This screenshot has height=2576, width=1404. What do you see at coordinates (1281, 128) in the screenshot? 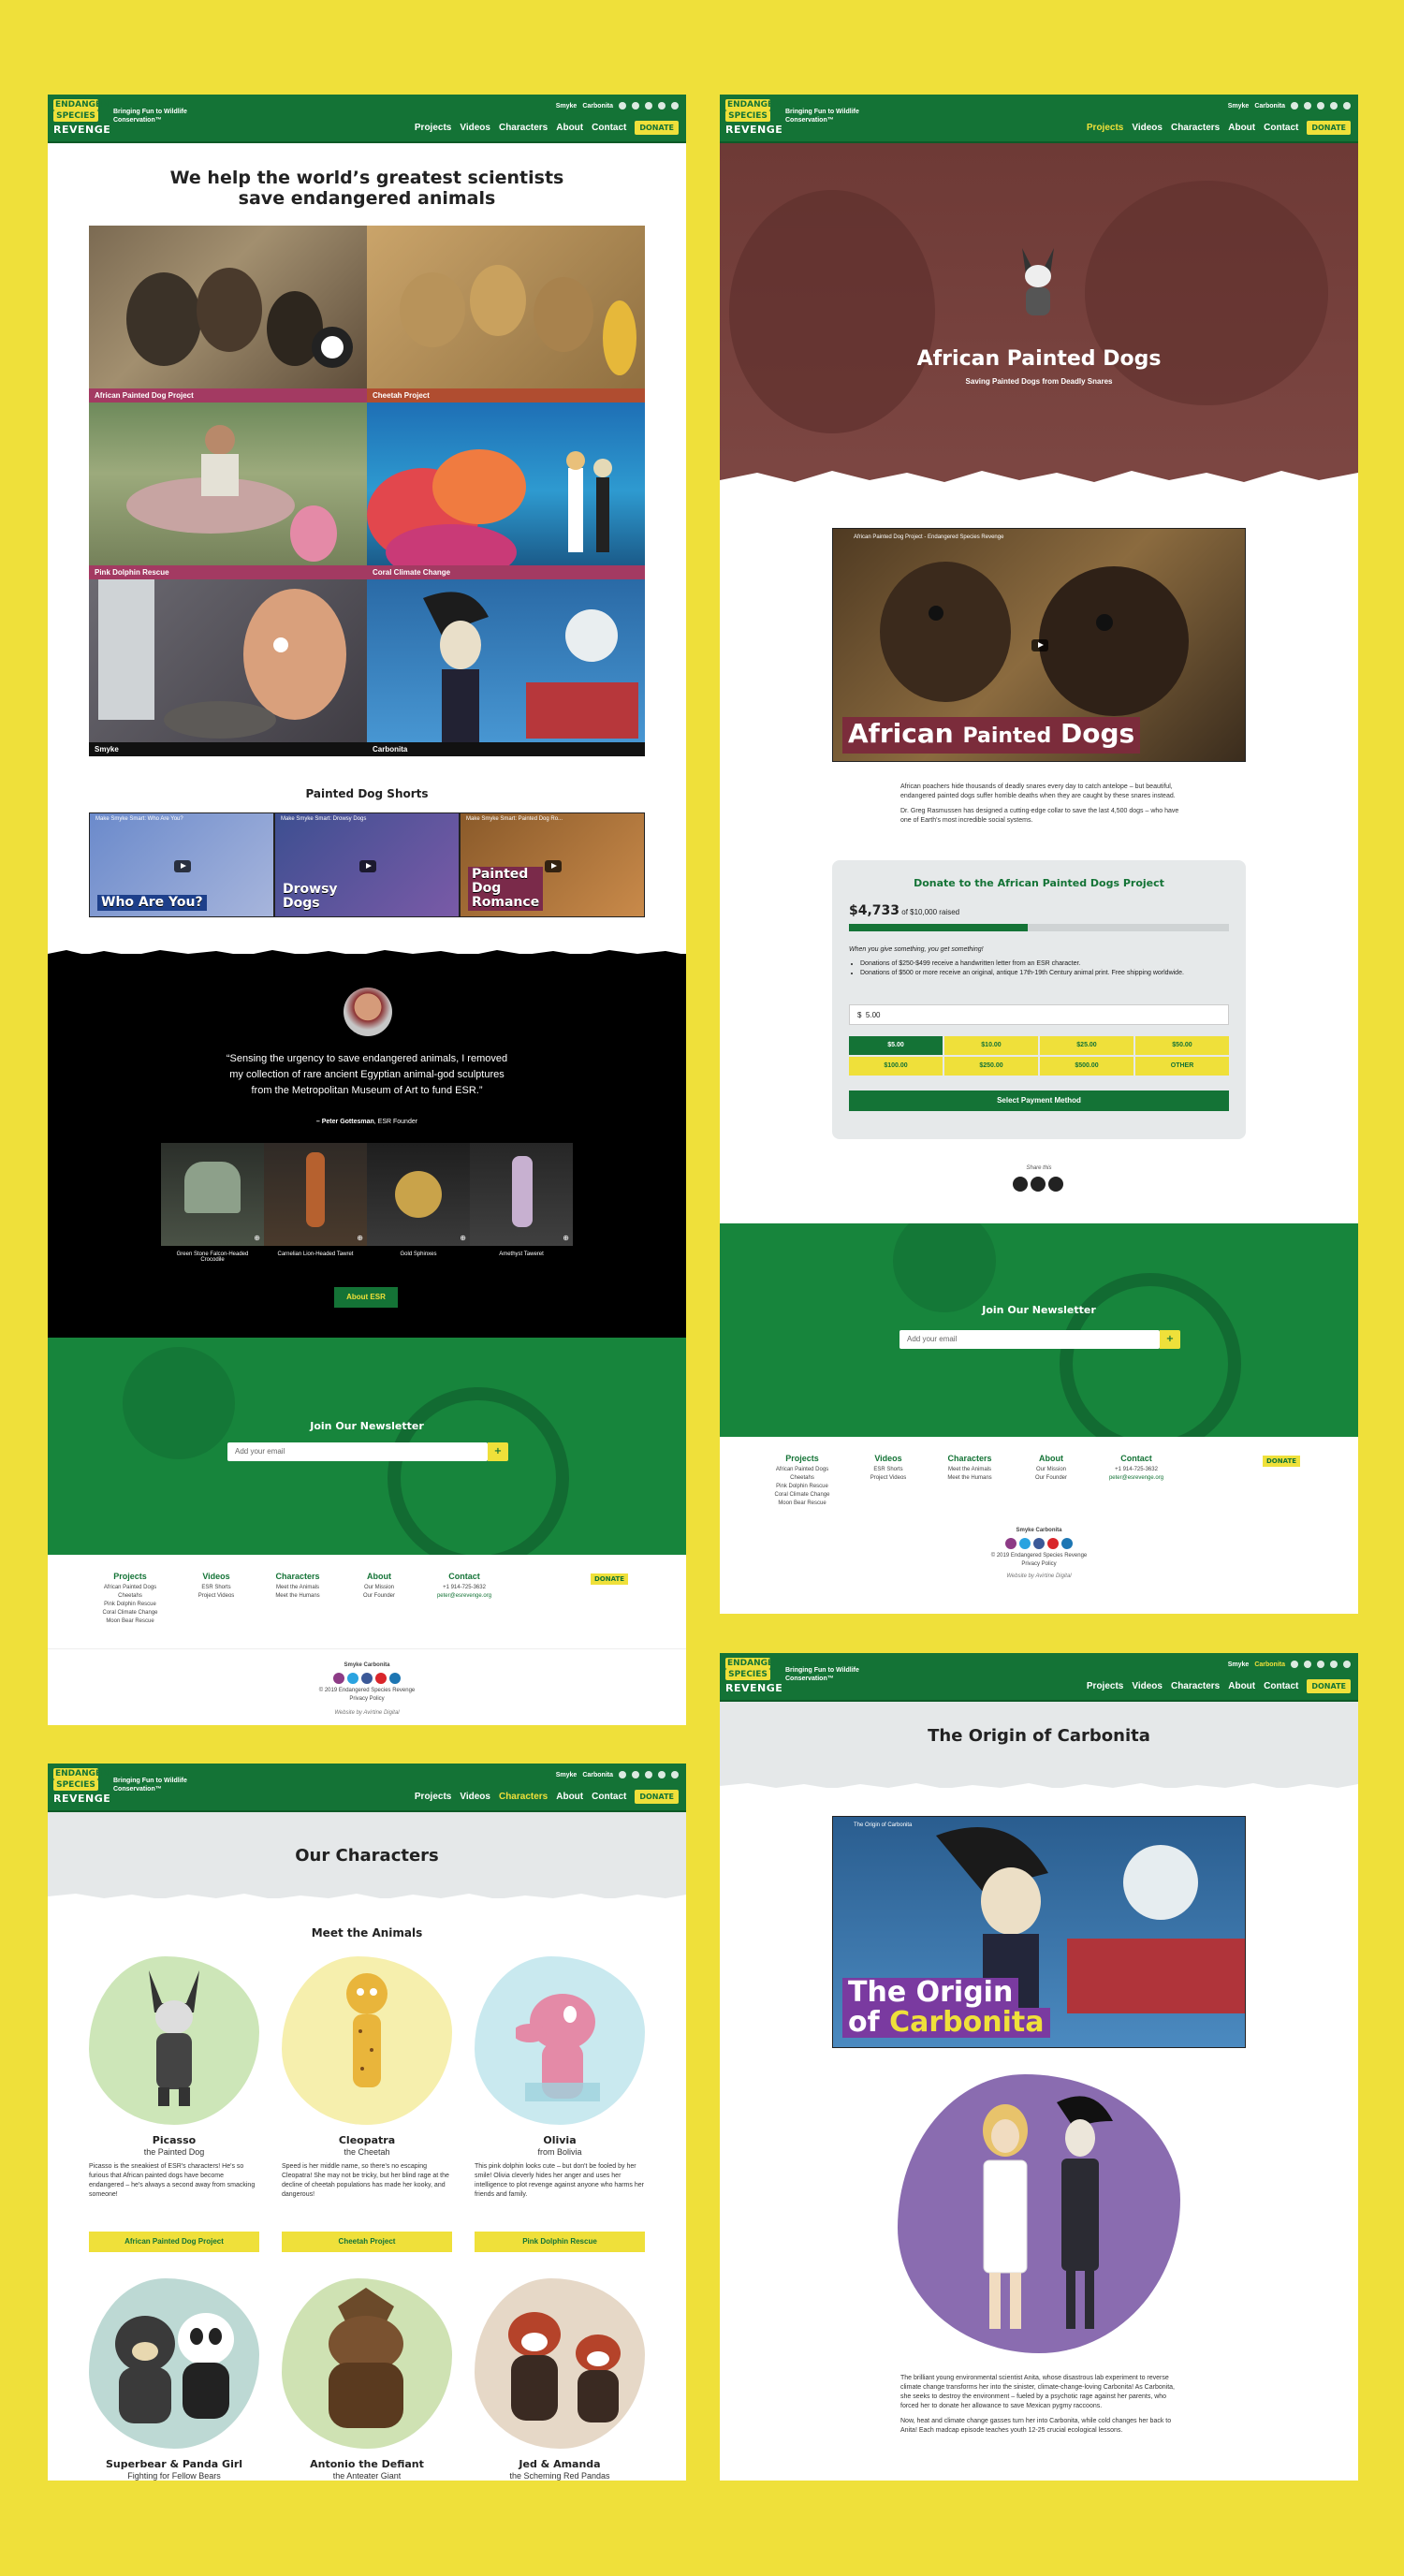
I see `nav-contact: Contact` at bounding box center [1281, 128].